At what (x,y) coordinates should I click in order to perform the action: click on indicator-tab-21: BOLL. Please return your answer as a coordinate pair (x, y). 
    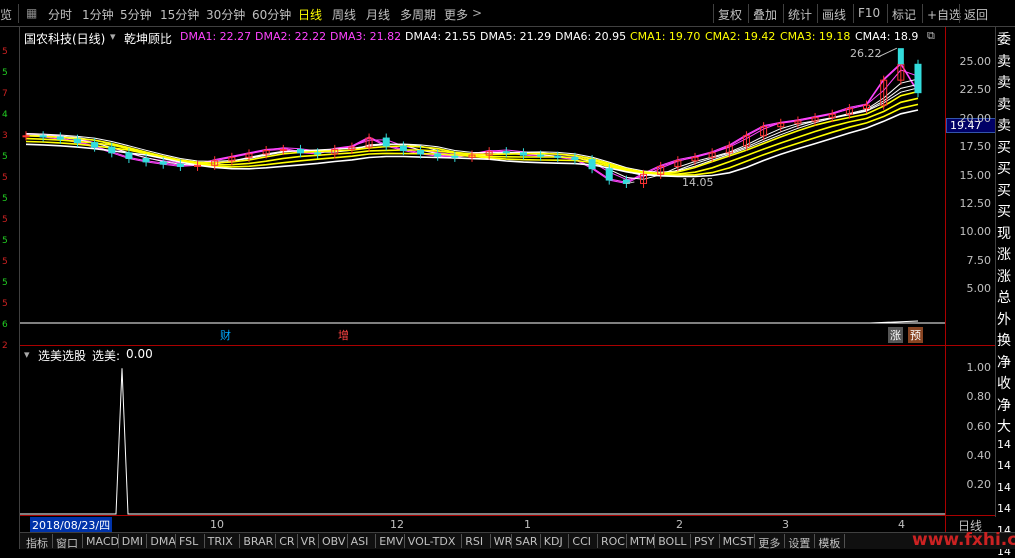
    Looking at the image, I should click on (672, 541).